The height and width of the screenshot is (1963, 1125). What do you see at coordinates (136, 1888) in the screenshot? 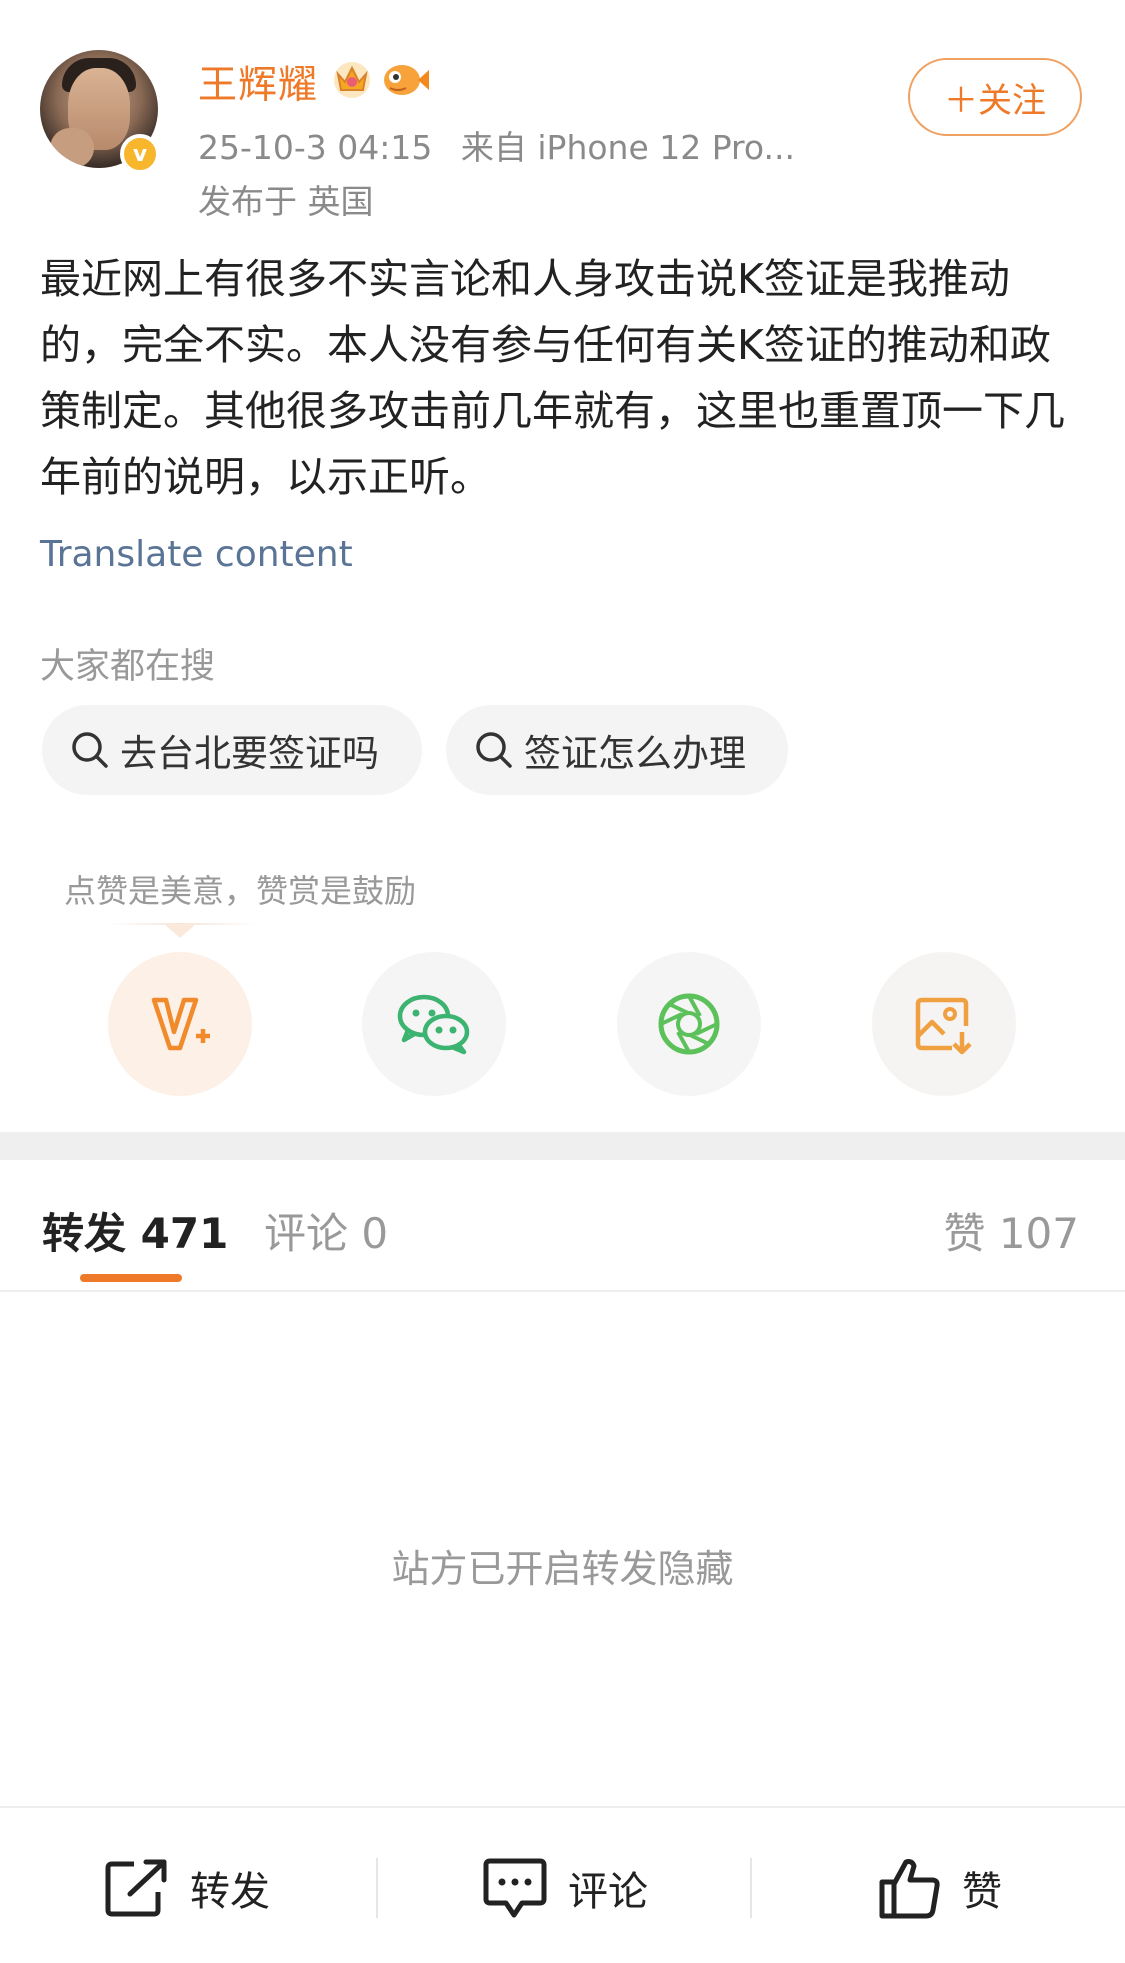
I see `repost-icon` at bounding box center [136, 1888].